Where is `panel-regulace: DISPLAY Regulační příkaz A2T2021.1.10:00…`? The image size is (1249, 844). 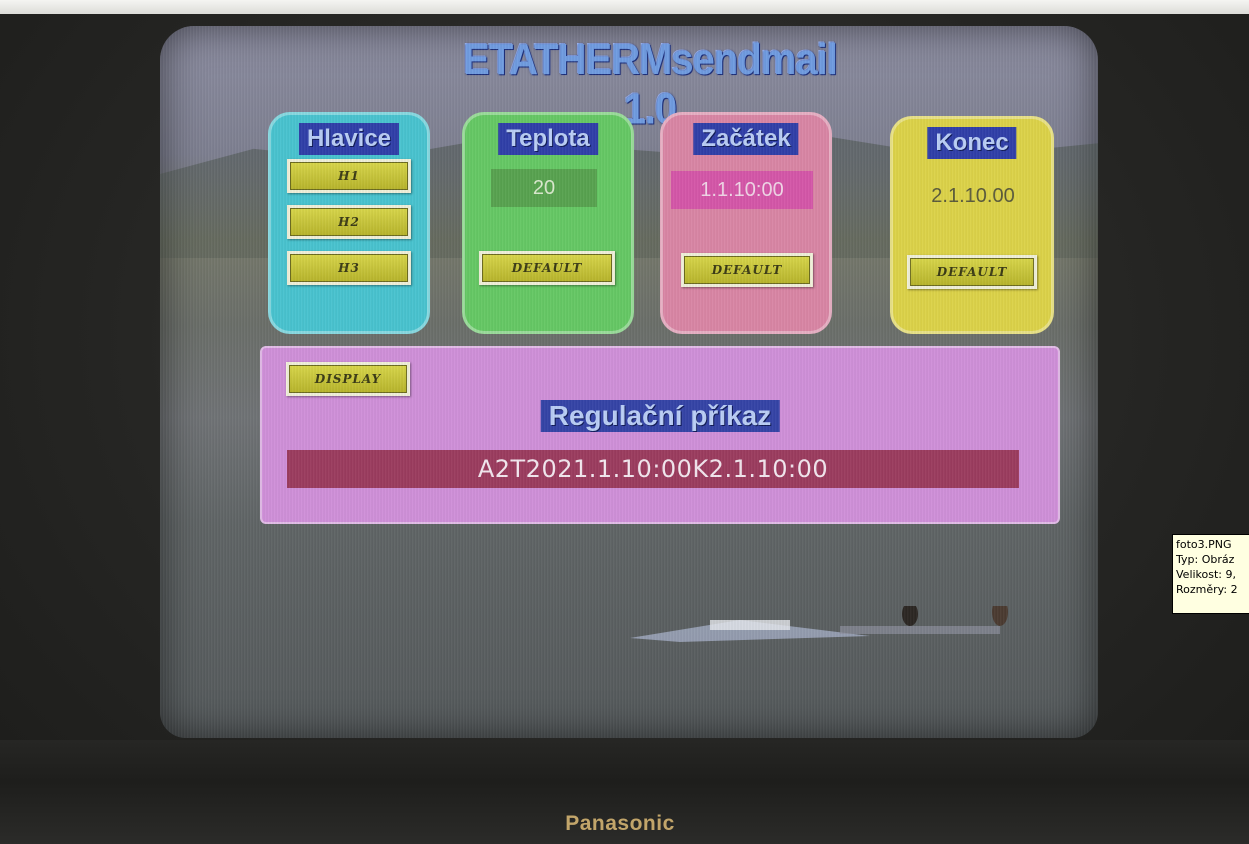 panel-regulace: DISPLAY Regulační příkaz A2T2021.1.10:00… is located at coordinates (660, 435).